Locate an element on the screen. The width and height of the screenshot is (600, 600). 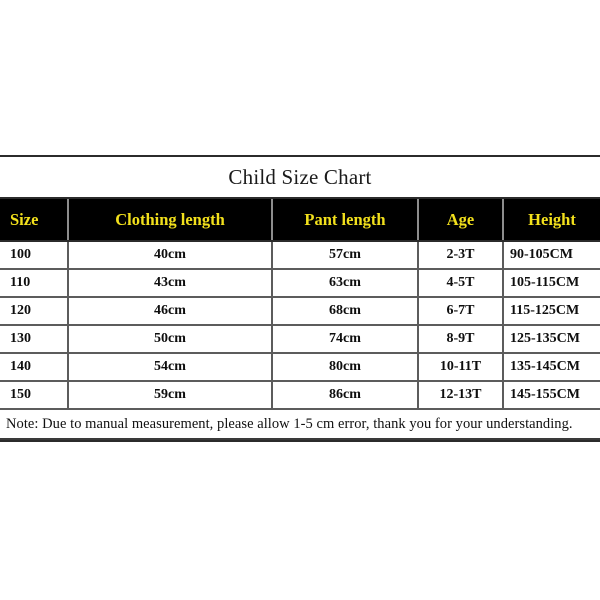
cell-size: 100 is located at coordinates (34, 255).